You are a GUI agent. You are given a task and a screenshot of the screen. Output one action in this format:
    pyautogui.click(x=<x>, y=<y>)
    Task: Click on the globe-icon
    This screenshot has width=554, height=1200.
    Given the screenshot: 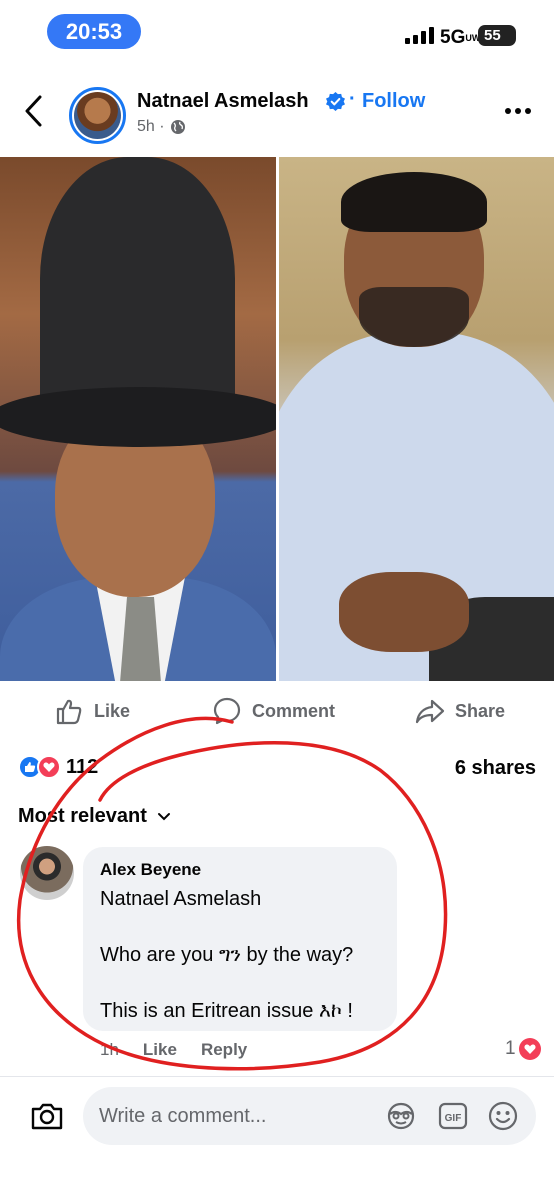 What is the action you would take?
    pyautogui.click(x=177, y=127)
    